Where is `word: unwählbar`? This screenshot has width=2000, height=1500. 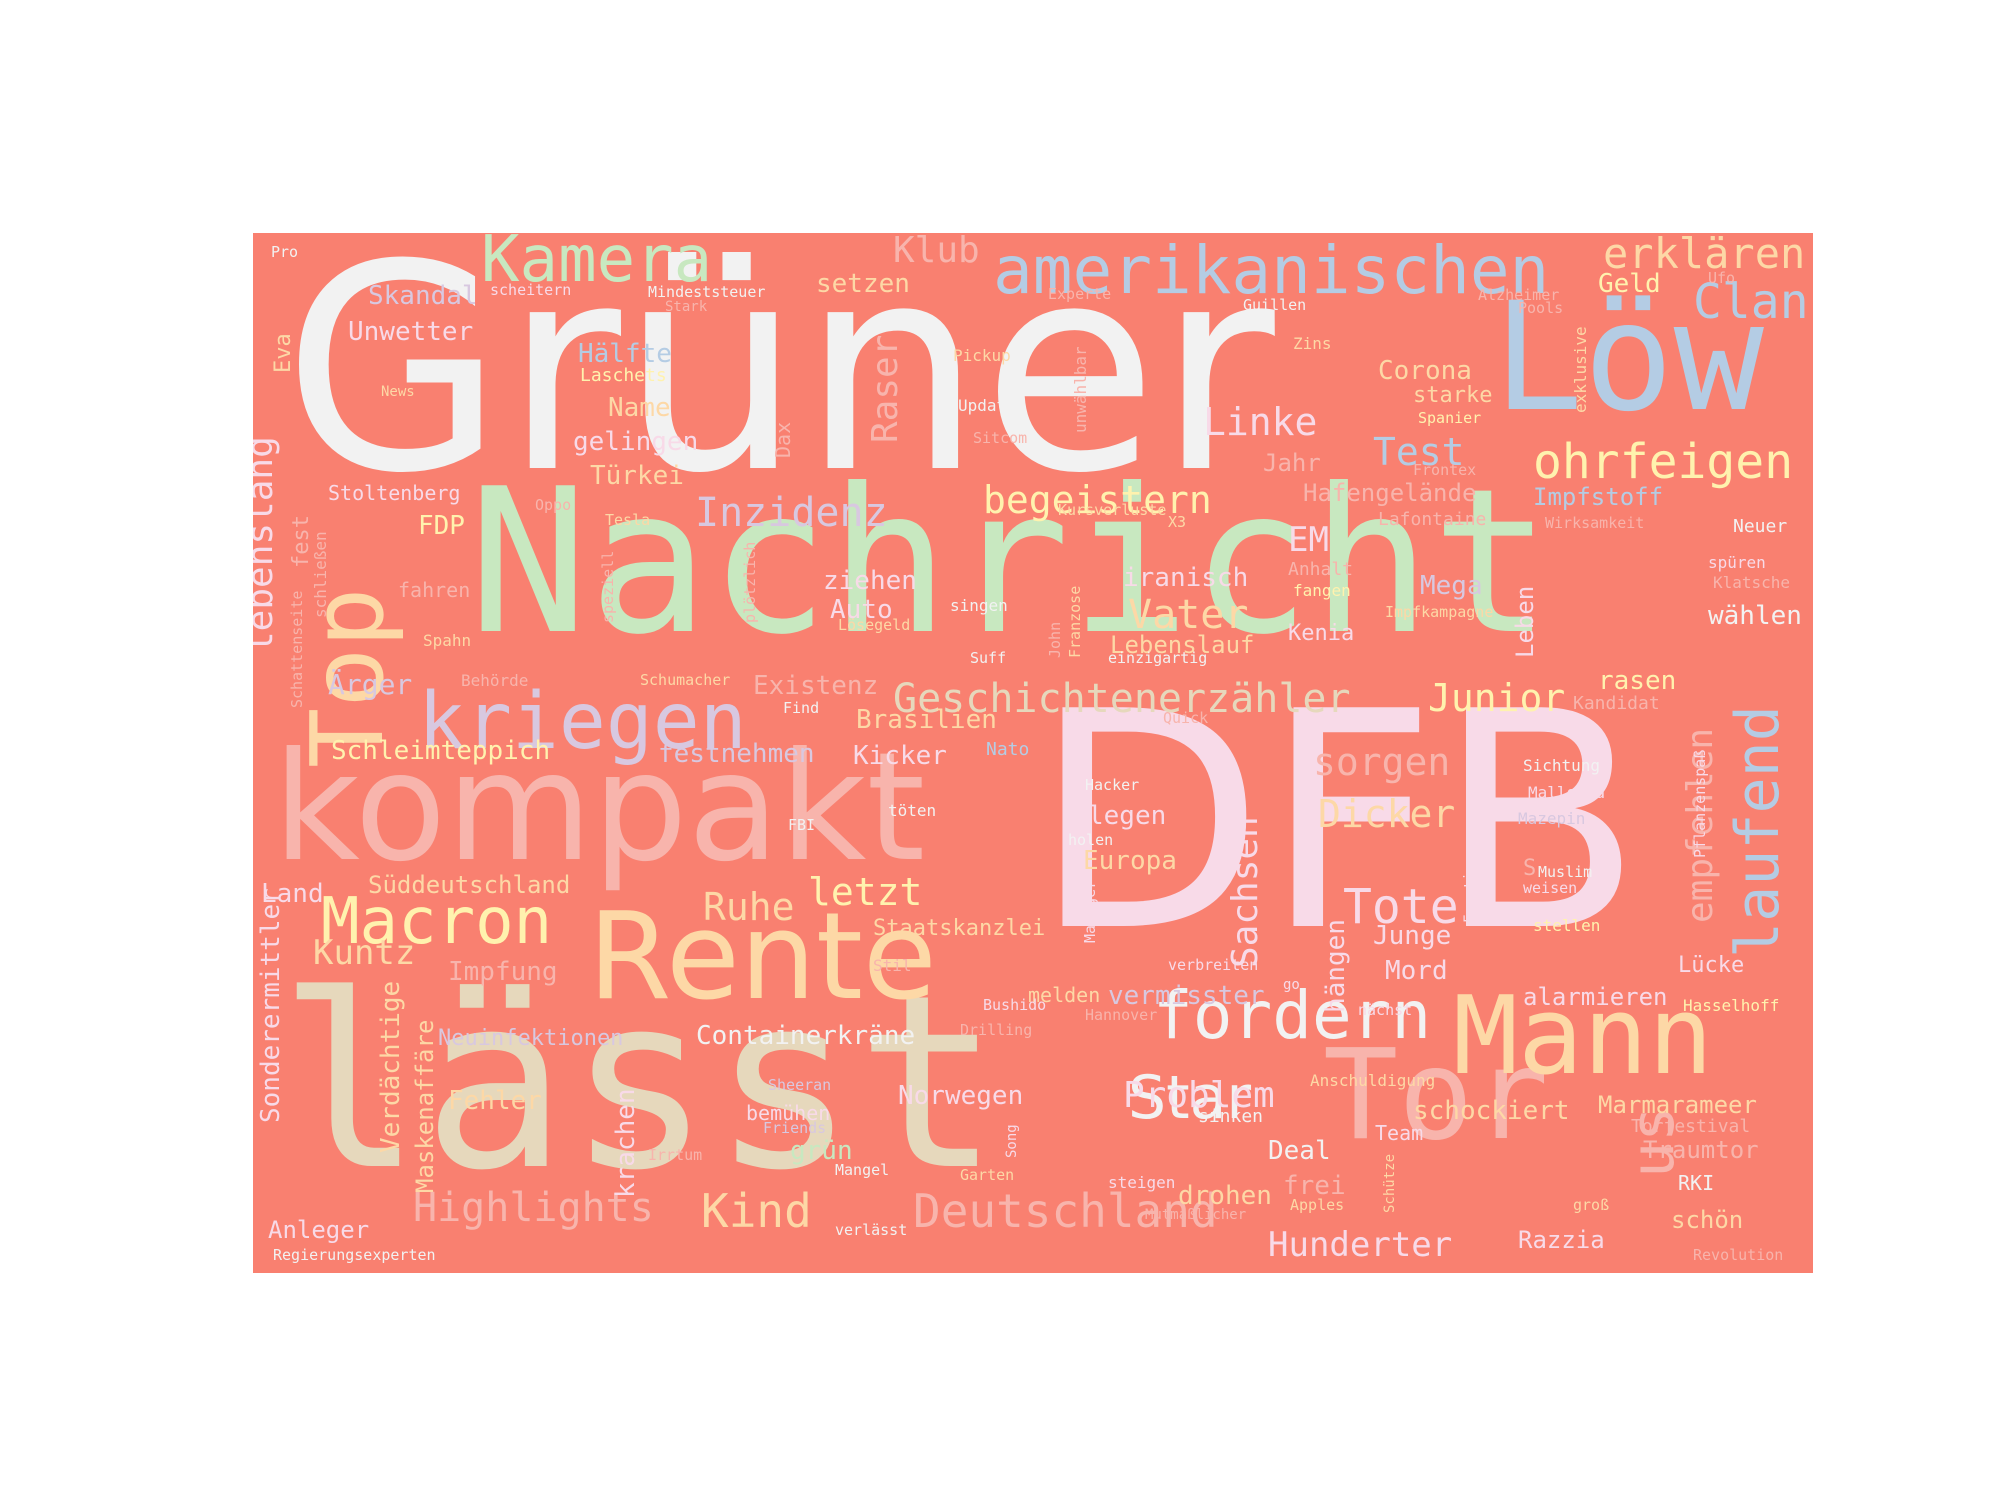
word: unwählbar is located at coordinates (1080, 389).